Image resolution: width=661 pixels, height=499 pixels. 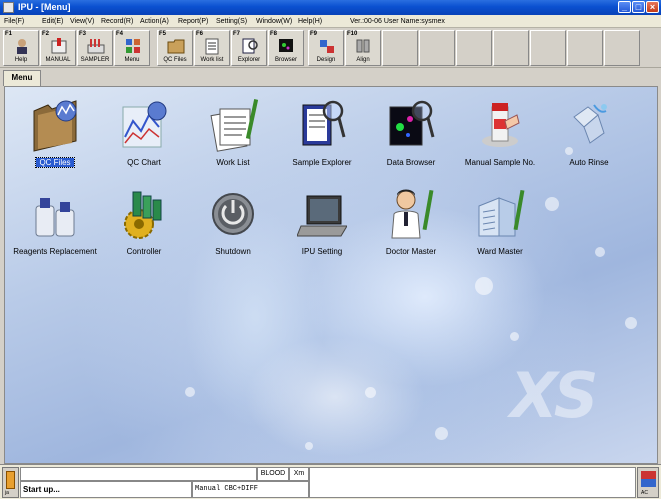 What do you see at coordinates (644, 493) in the screenshot?
I see `status-flag-label: AC` at bounding box center [644, 493].